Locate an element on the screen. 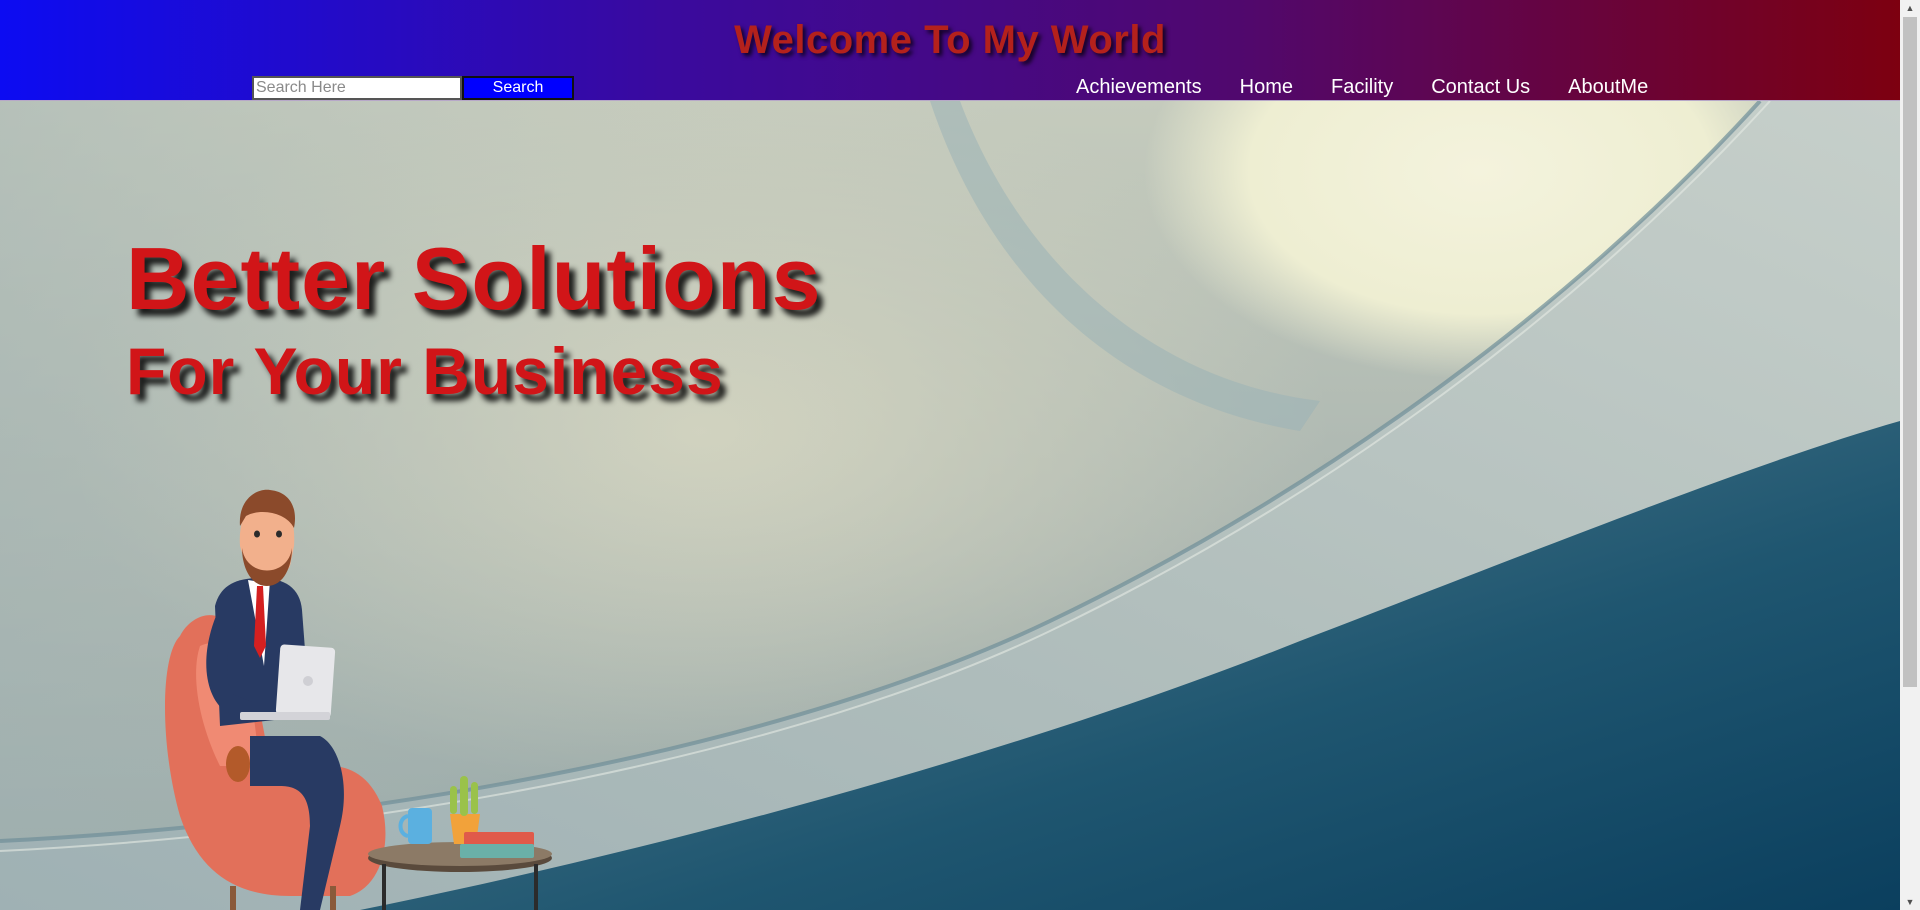  search-button: Search is located at coordinates (518, 88).